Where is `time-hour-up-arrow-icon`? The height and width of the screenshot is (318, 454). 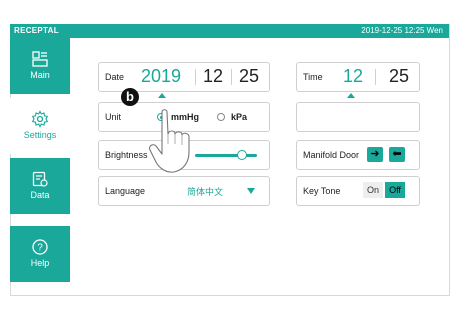
time-hour-up-arrow-icon is located at coordinates (351, 95).